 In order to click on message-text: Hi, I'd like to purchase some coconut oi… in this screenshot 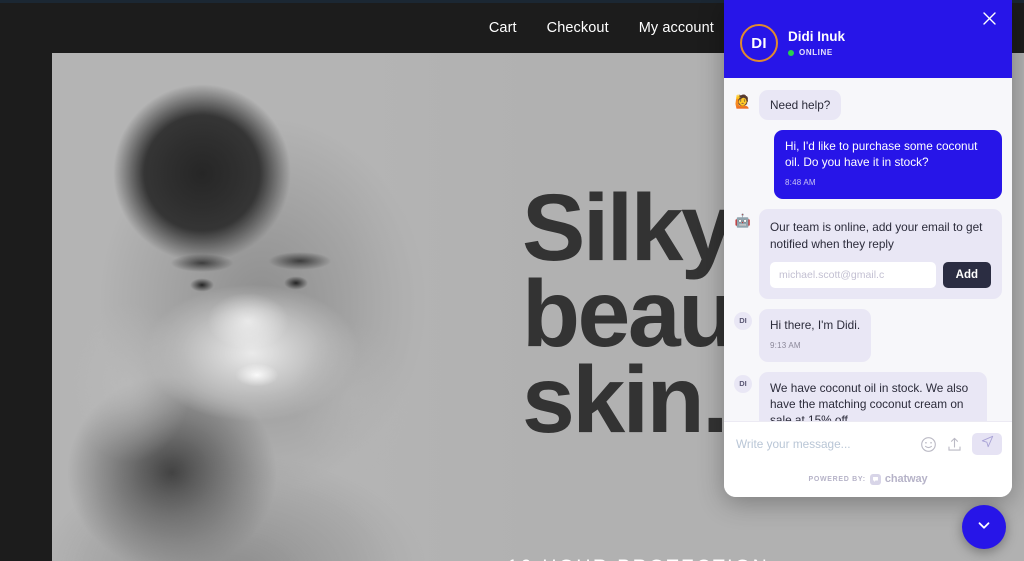, I will do `click(881, 154)`.